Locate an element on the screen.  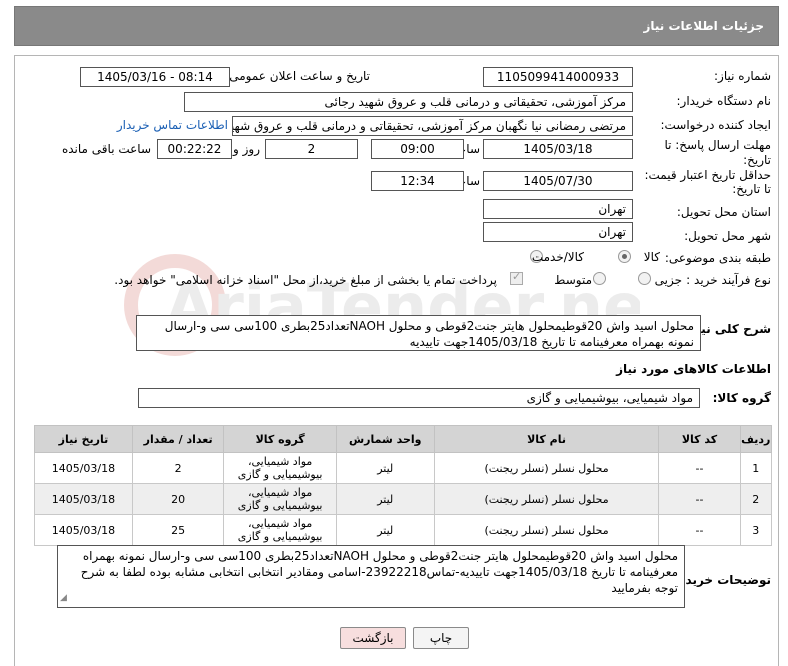
process-label: نوع فرآیند خرید : is located at coordinates (728, 280).